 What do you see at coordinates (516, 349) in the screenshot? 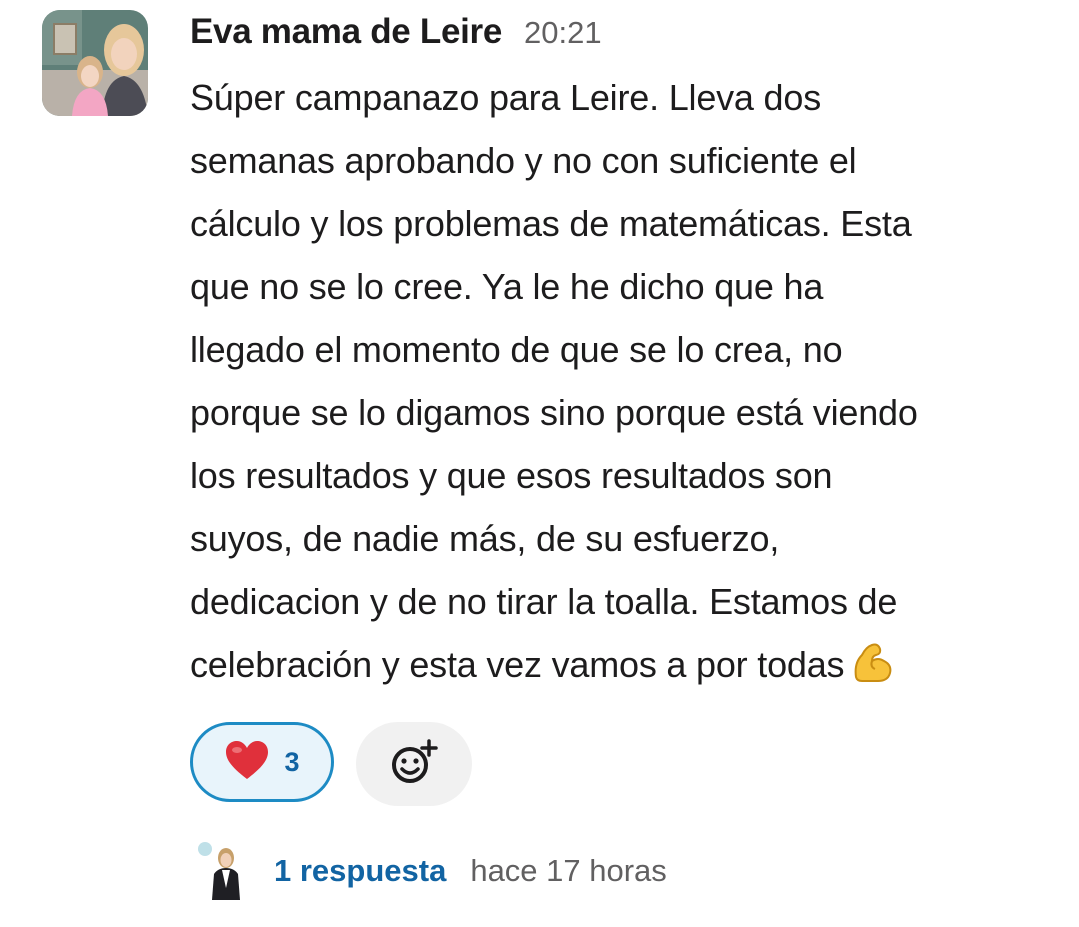
I see `message-line: llegado el momento de que se lo crea, no` at bounding box center [516, 349].